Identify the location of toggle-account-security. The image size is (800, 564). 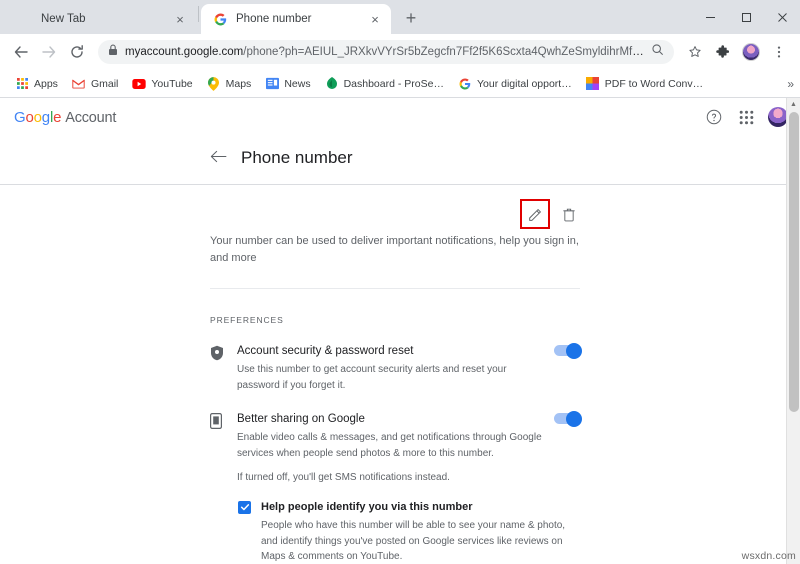
(568, 367).